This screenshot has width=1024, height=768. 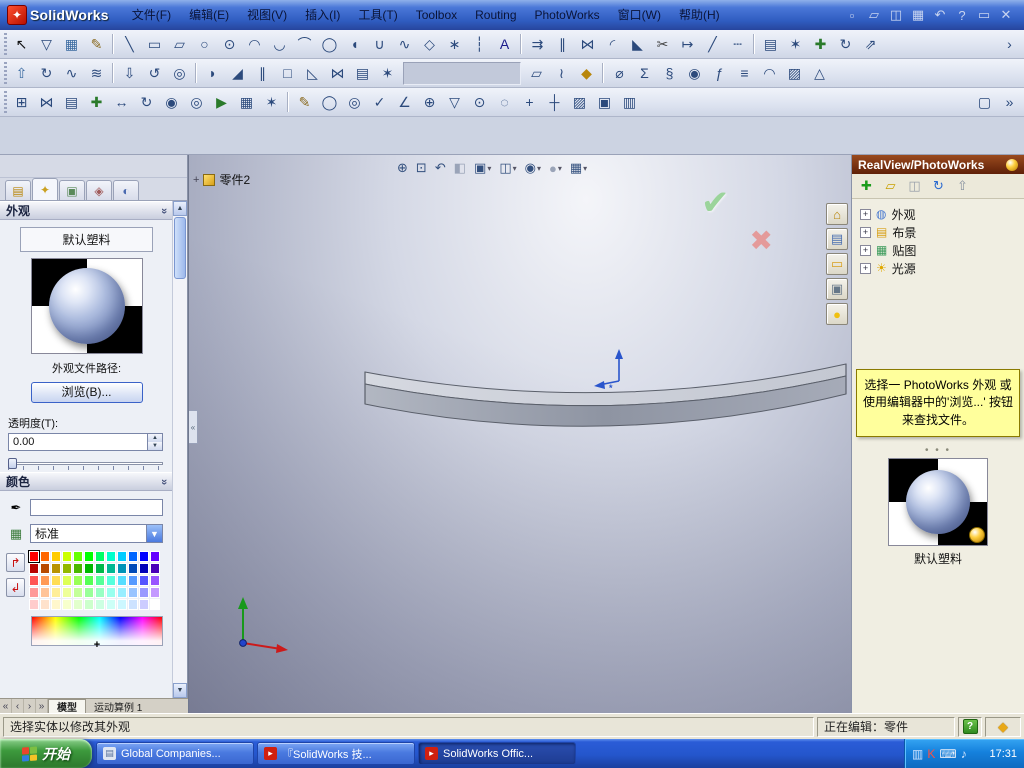 I want to click on extend-entities-icon: ↦, so click(x=687, y=44).